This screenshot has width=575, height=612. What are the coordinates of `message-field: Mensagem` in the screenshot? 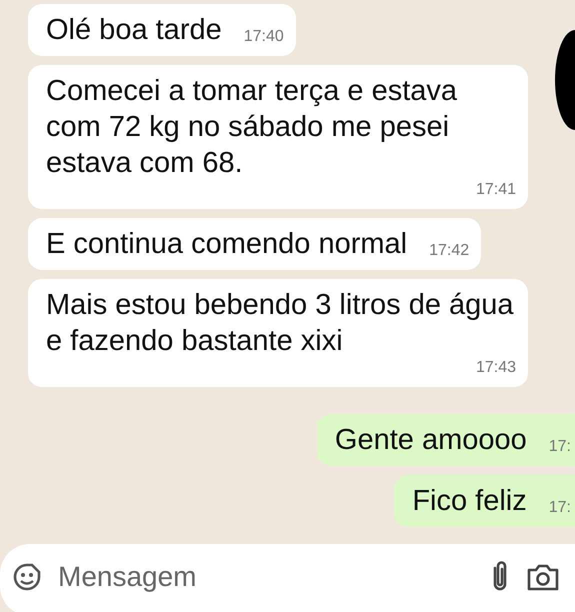 It's located at (287, 578).